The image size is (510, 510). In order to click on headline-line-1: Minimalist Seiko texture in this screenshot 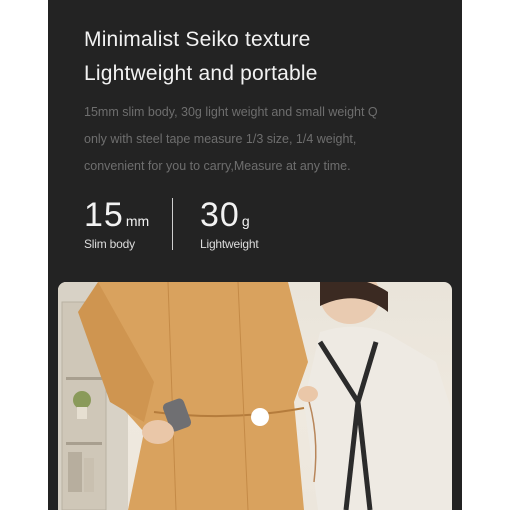, I will do `click(197, 39)`.